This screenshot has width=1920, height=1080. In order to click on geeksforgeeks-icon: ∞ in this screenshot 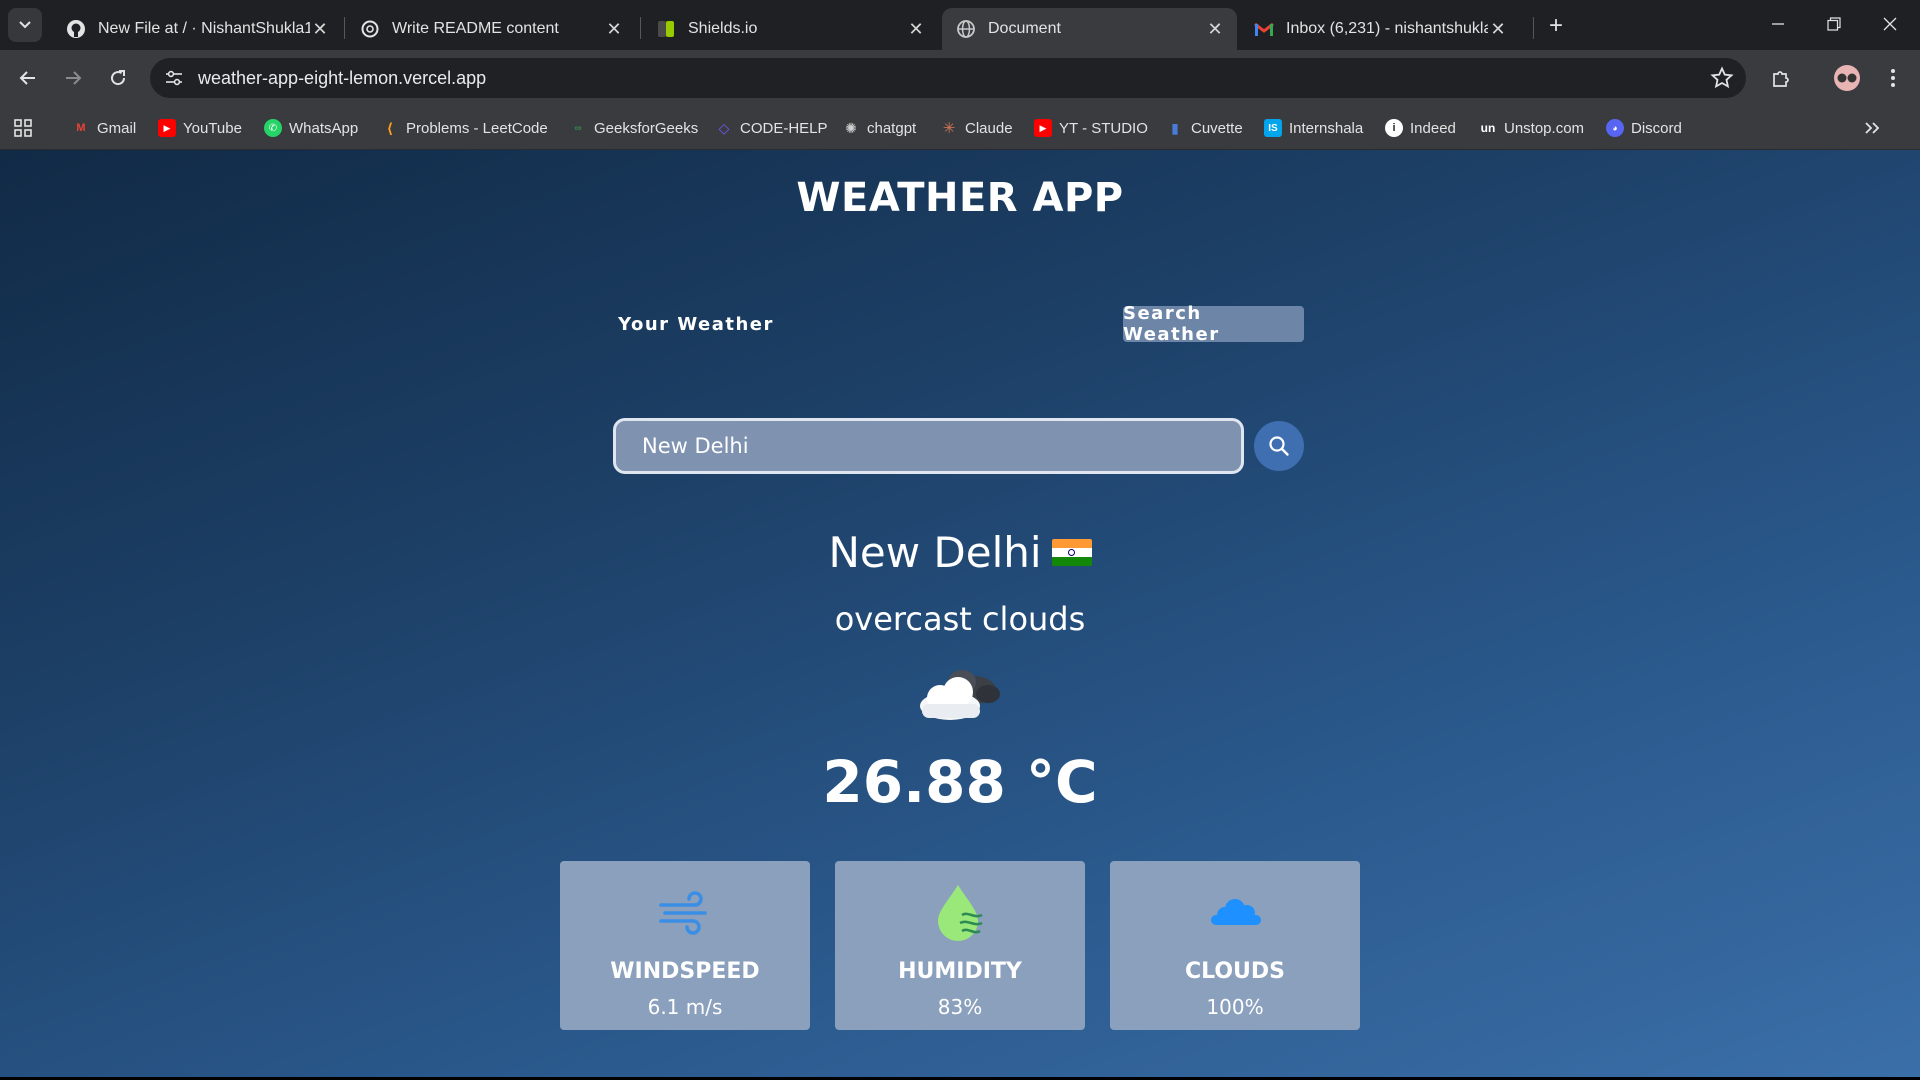, I will do `click(578, 128)`.